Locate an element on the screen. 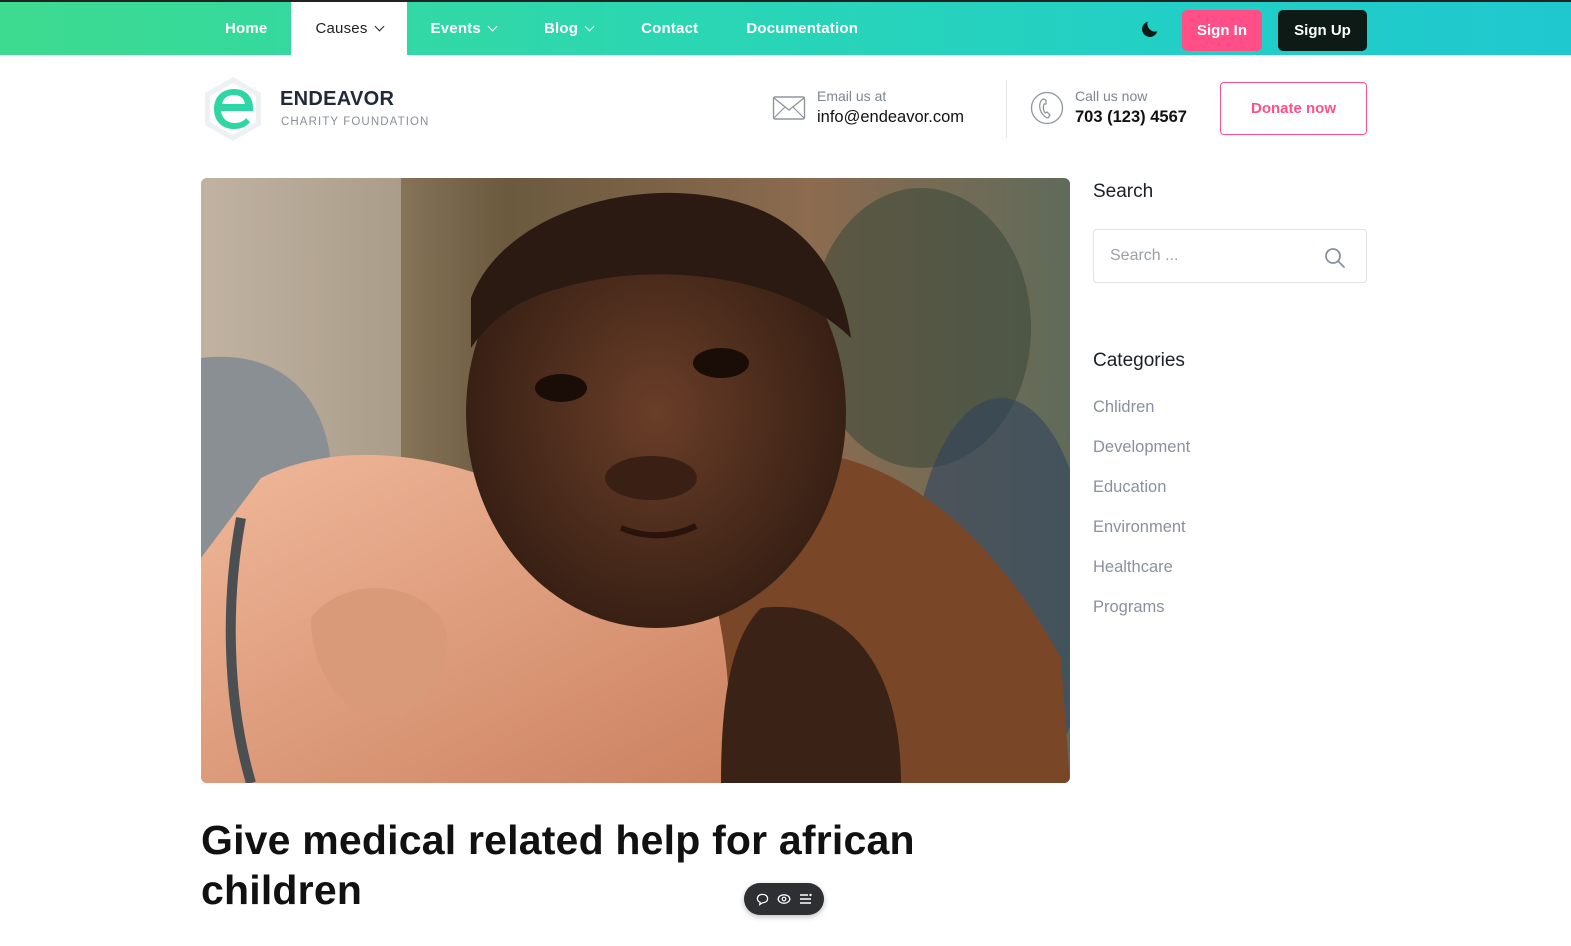  search-input is located at coordinates (1204, 256).